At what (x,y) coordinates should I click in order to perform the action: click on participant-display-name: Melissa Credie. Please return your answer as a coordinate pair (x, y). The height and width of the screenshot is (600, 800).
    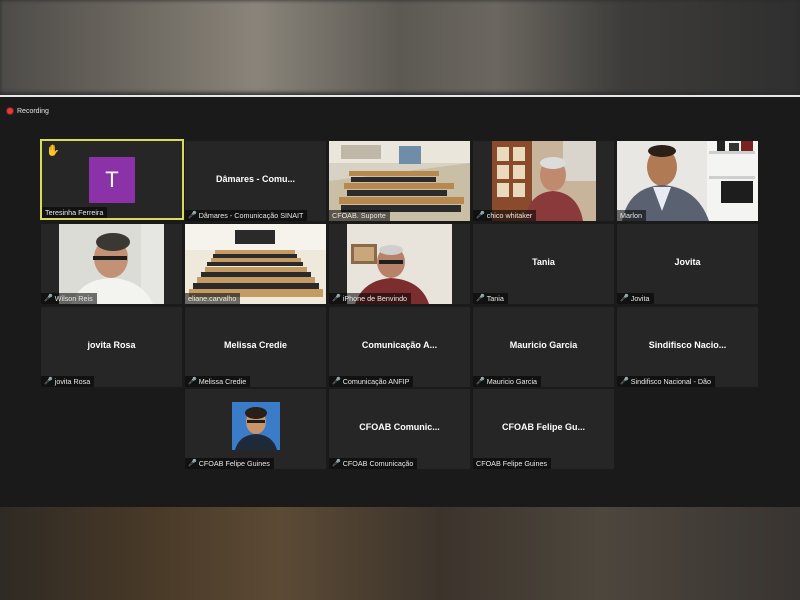
    Looking at the image, I should click on (255, 345).